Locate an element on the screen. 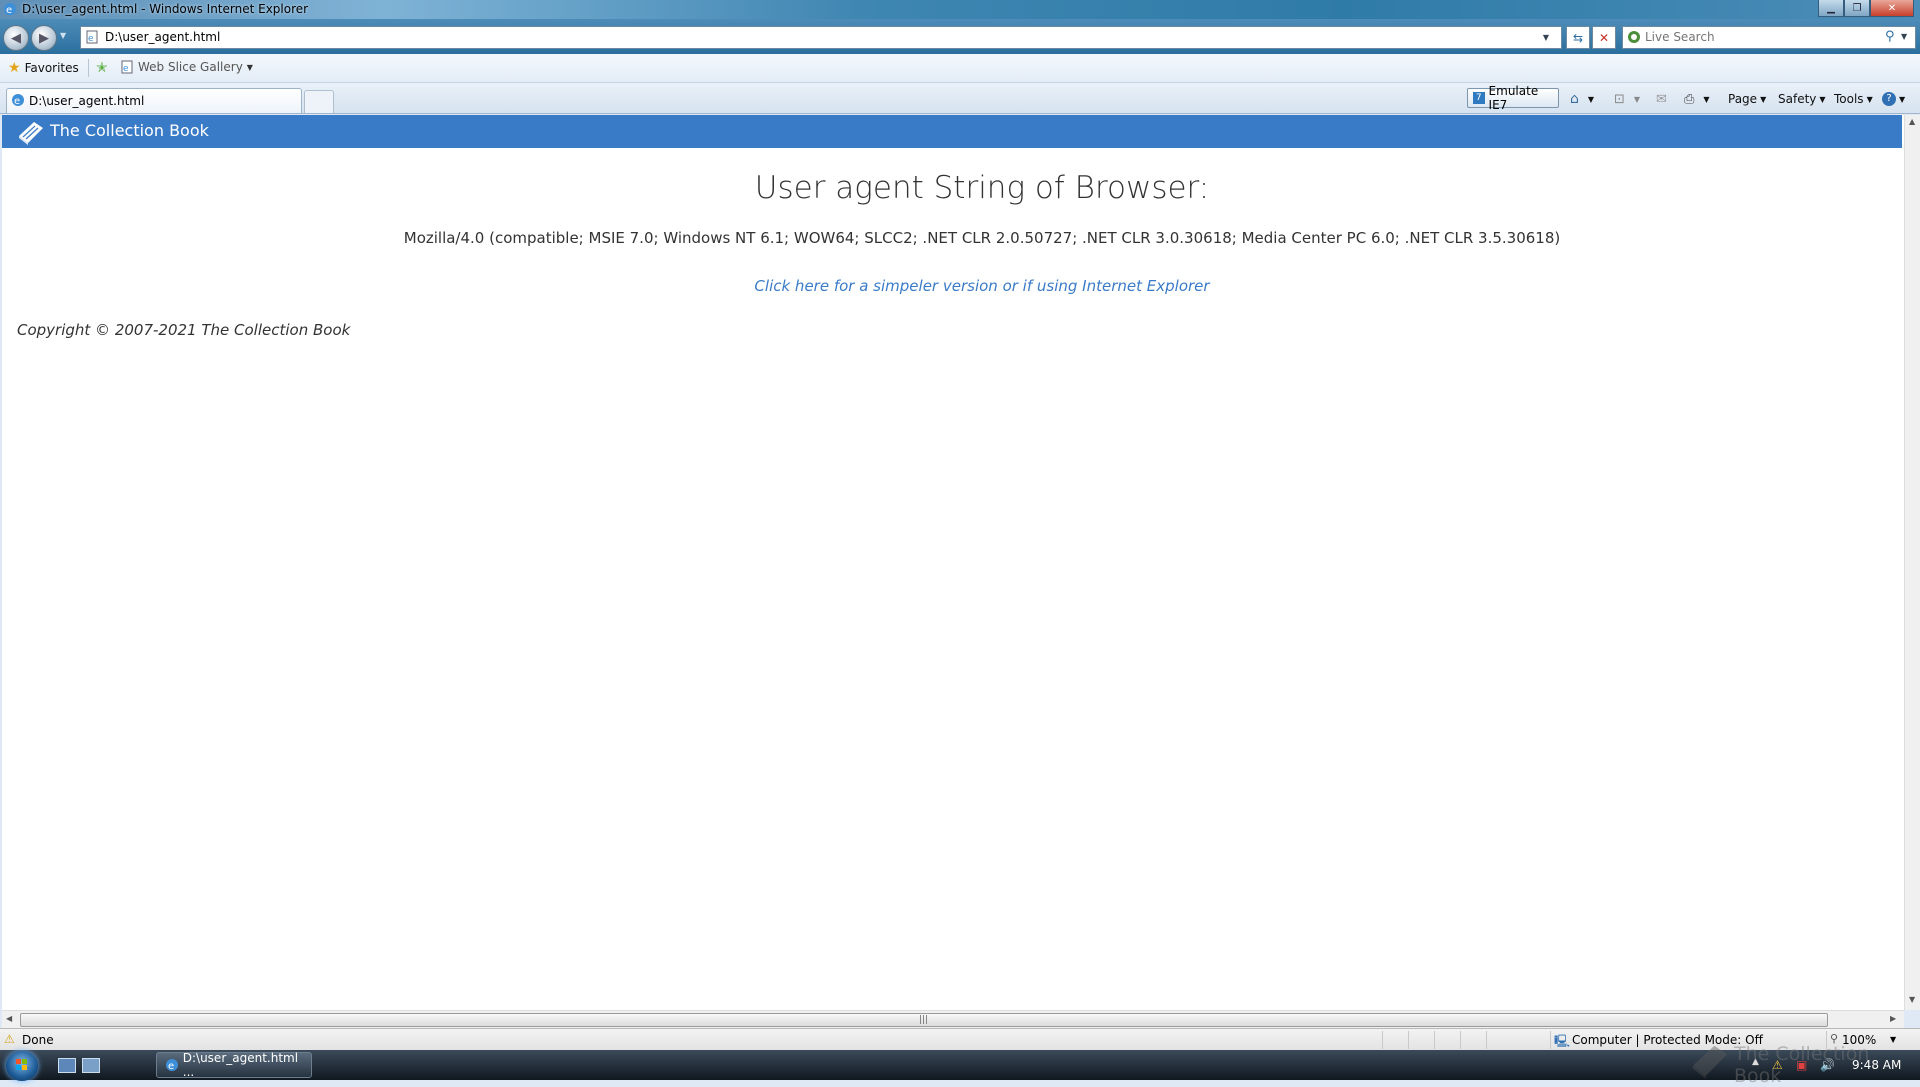 The height and width of the screenshot is (1087, 1920). scroll-left-arrow-icon: ◀ is located at coordinates (9, 1018).